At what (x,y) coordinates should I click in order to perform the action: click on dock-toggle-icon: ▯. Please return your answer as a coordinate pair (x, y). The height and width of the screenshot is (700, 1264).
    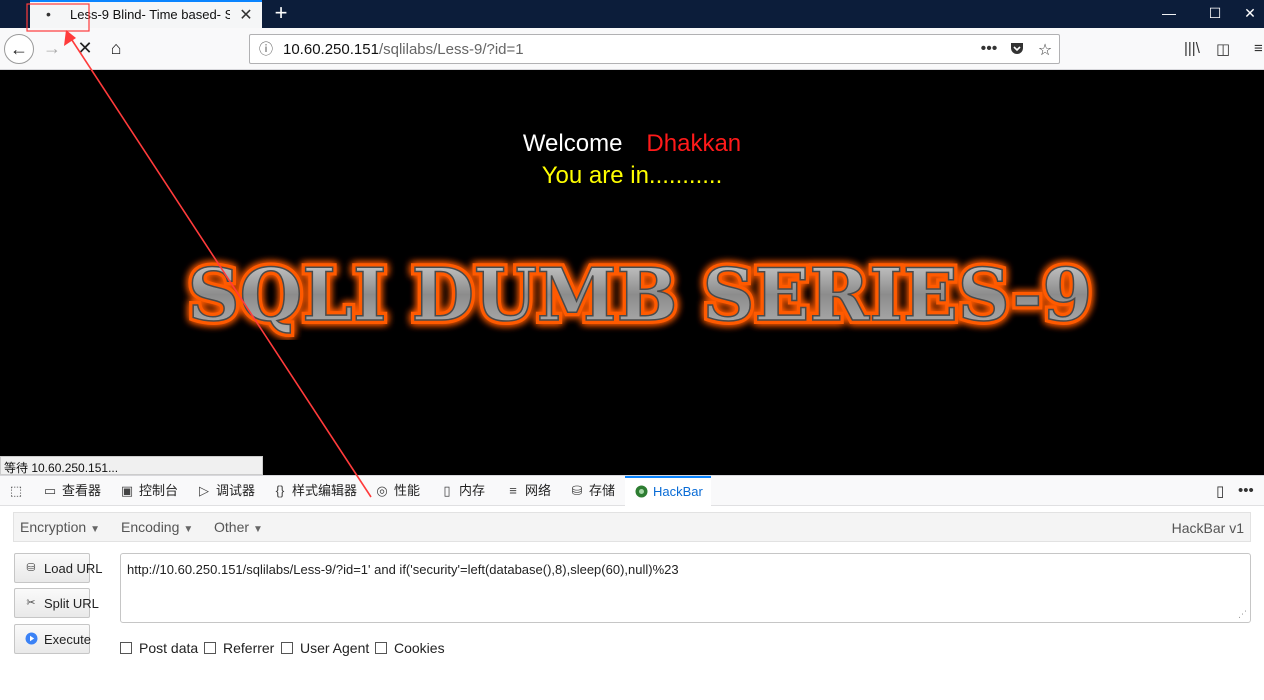
    Looking at the image, I should click on (1220, 491).